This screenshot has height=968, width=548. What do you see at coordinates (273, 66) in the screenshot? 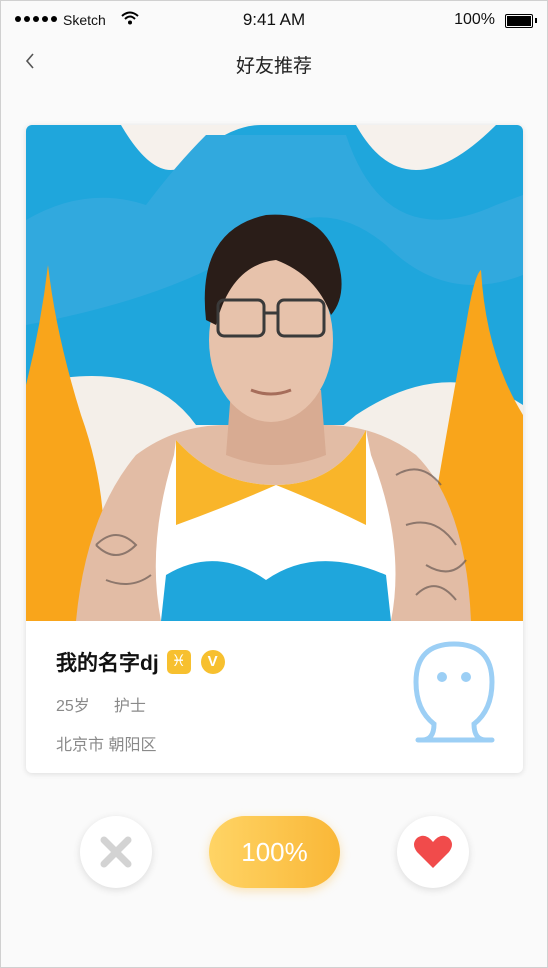
I see `page-title: 好友推荐` at bounding box center [273, 66].